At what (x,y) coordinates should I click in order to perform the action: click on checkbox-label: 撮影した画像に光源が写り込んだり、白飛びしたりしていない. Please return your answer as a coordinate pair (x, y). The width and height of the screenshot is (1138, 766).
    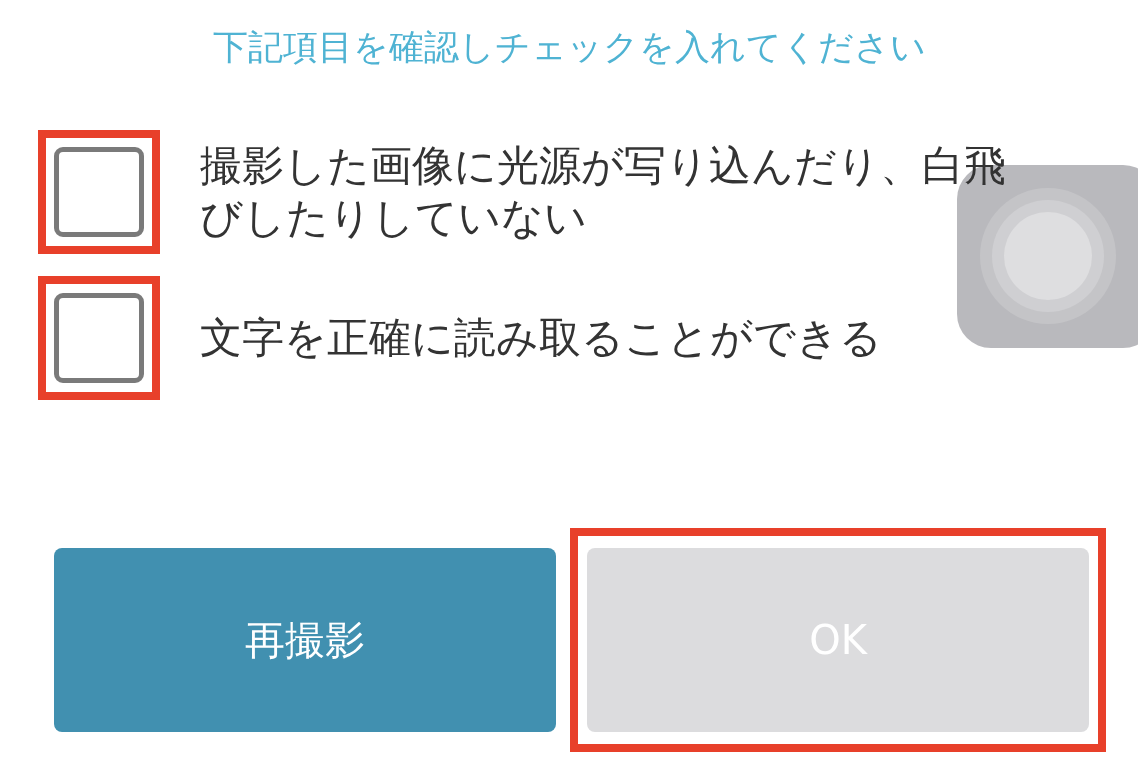
    Looking at the image, I should click on (603, 191).